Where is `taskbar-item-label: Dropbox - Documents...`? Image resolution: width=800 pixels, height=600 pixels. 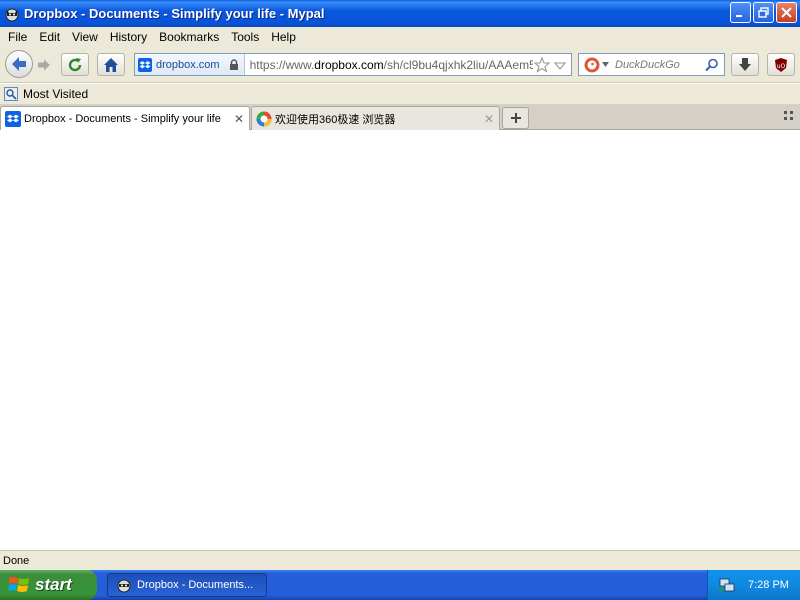 taskbar-item-label: Dropbox - Documents... is located at coordinates (195, 585).